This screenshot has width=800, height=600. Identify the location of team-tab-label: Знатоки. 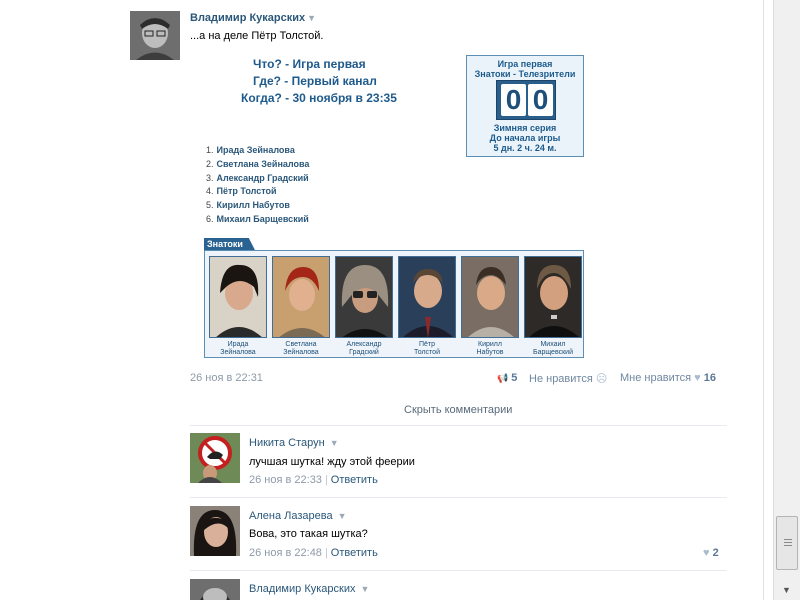
(229, 244).